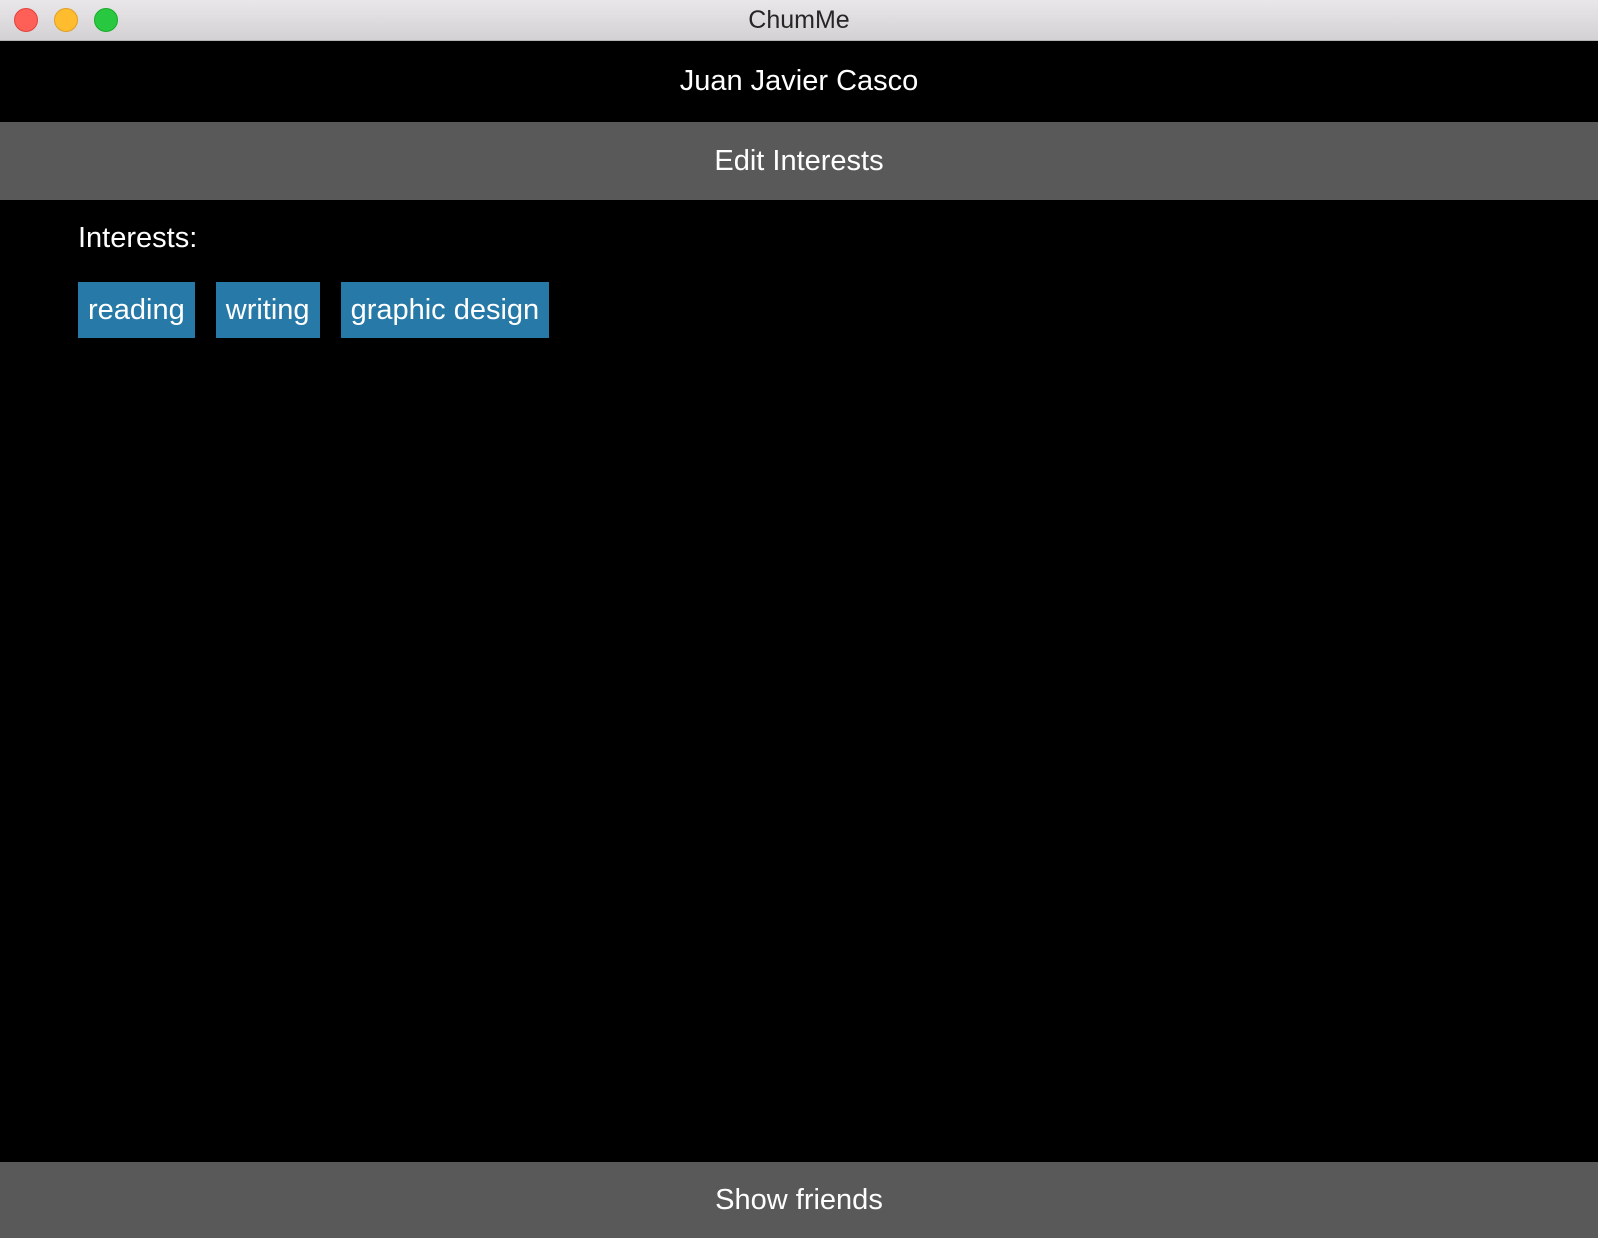  Describe the element at coordinates (138, 238) in the screenshot. I see `interests-label: Interests:` at that location.